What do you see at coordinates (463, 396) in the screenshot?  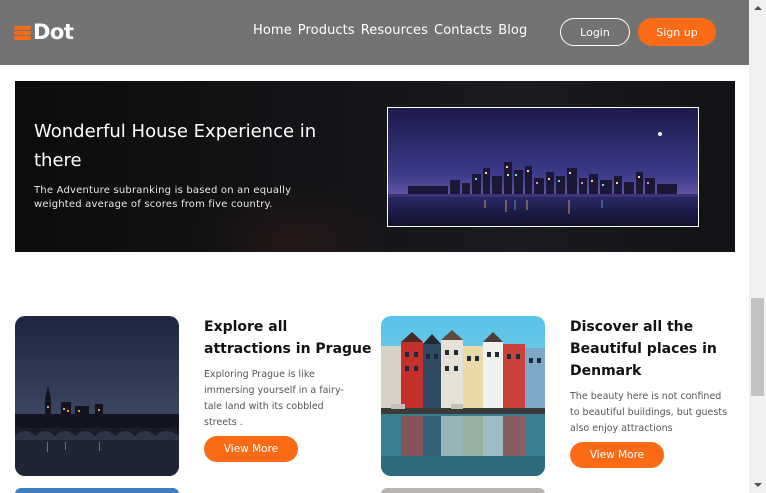 I see `copenhagen-houses-image` at bounding box center [463, 396].